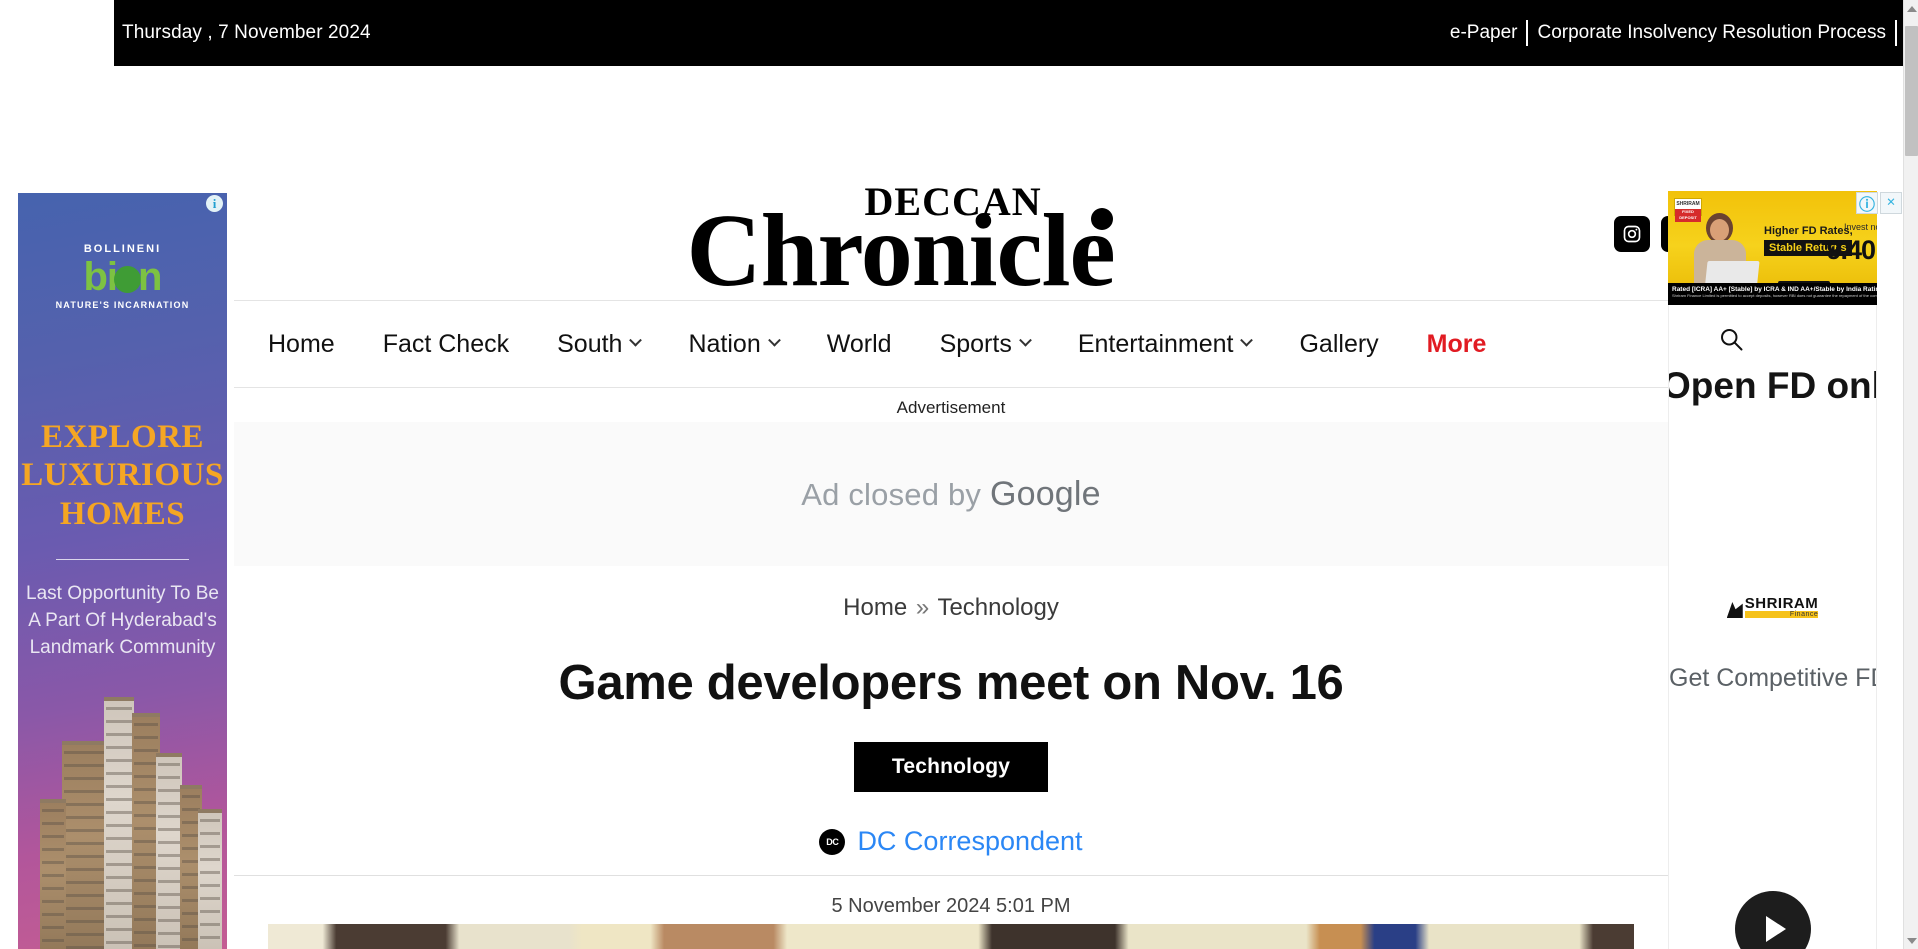  What do you see at coordinates (590, 343) in the screenshot?
I see `nav-label: South` at bounding box center [590, 343].